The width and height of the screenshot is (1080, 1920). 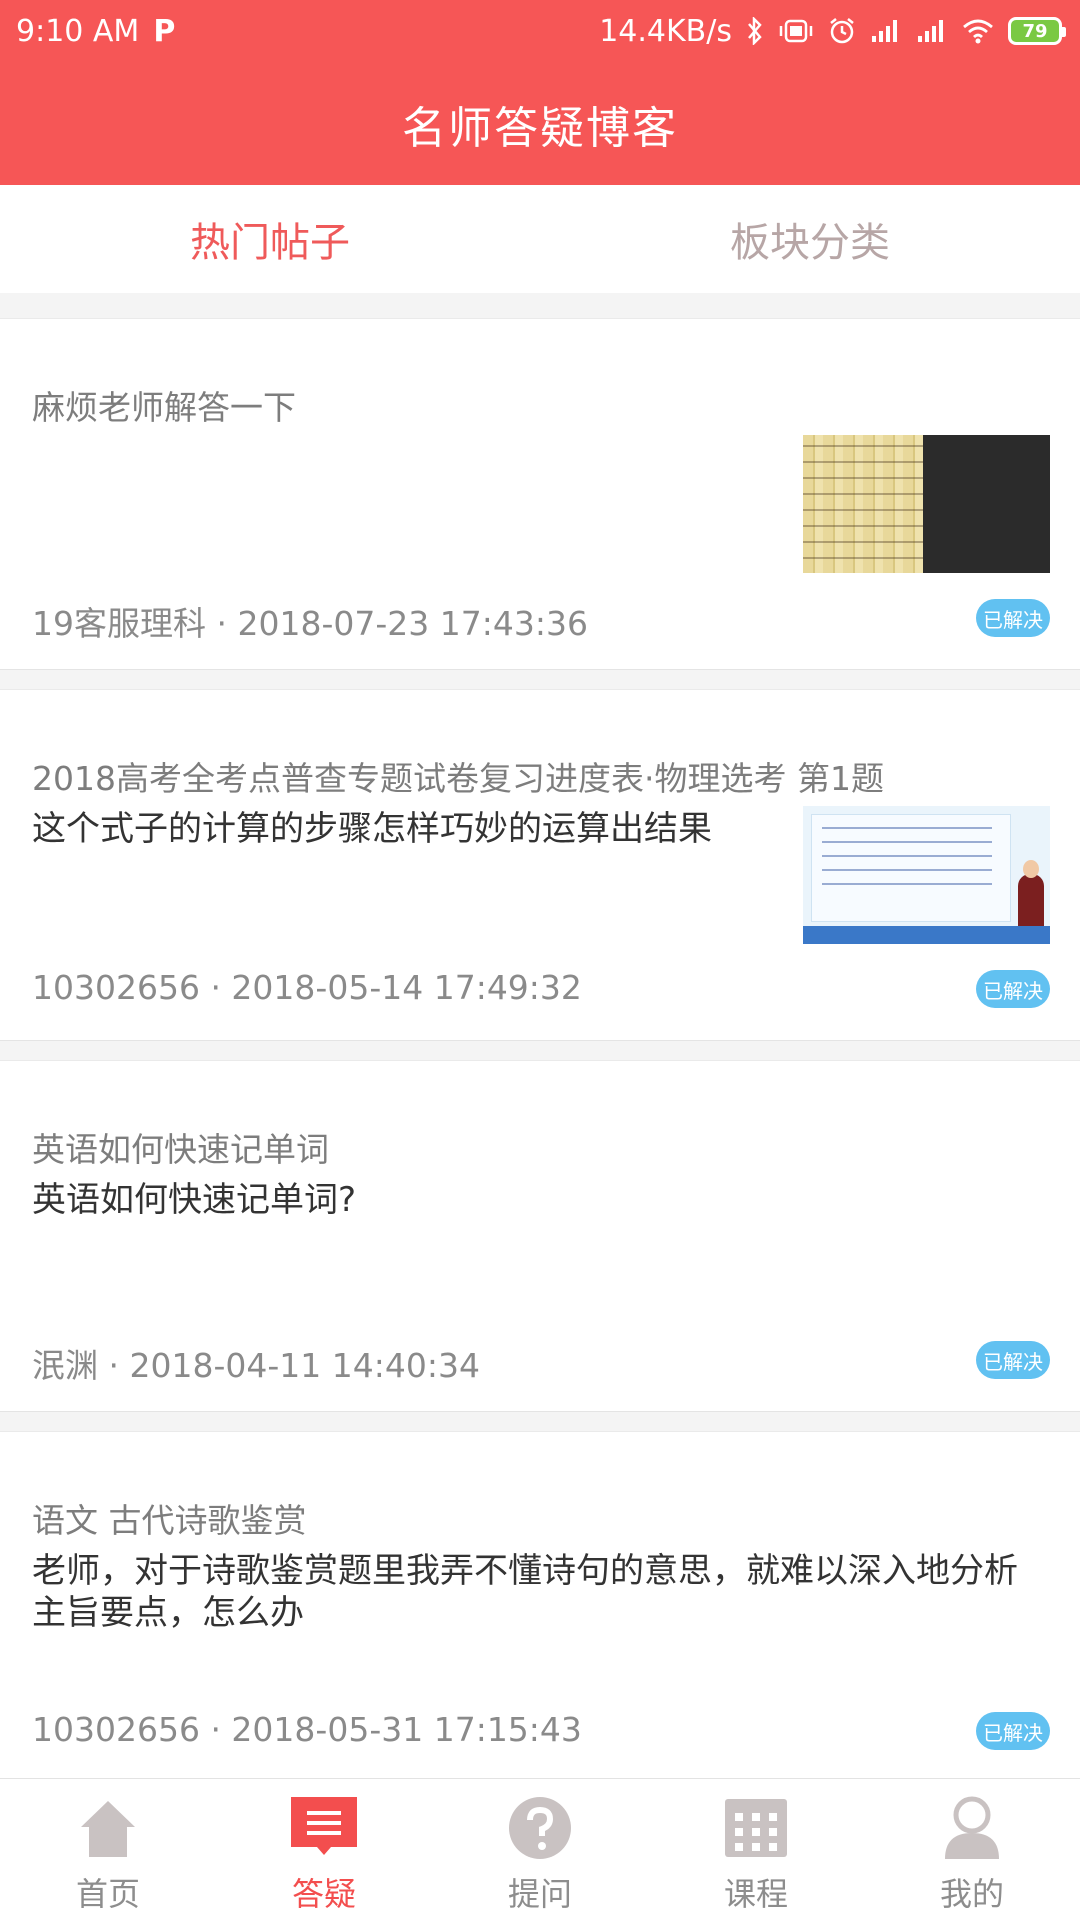 I want to click on post-title: 麻烦老师解答一下, so click(x=164, y=407).